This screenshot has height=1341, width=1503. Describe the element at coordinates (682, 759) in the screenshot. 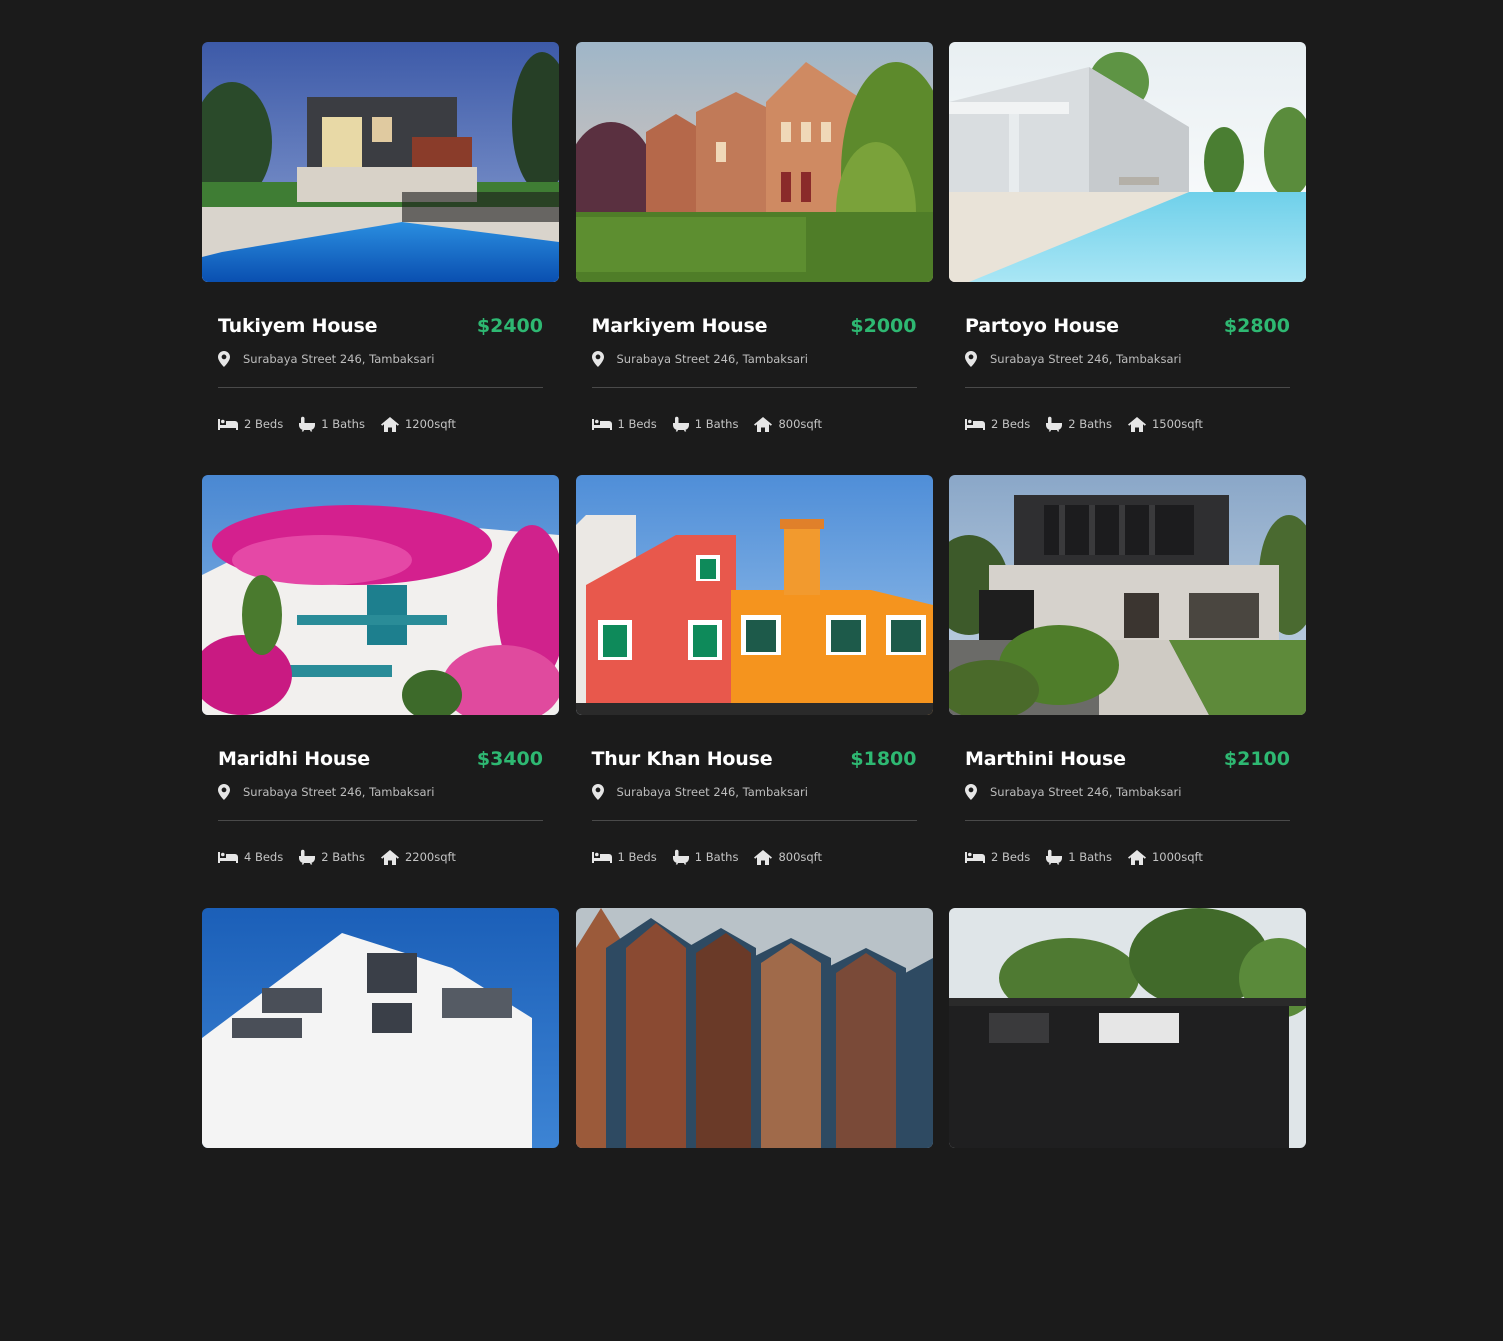

I see `listing-title: Thur Khan House` at that location.